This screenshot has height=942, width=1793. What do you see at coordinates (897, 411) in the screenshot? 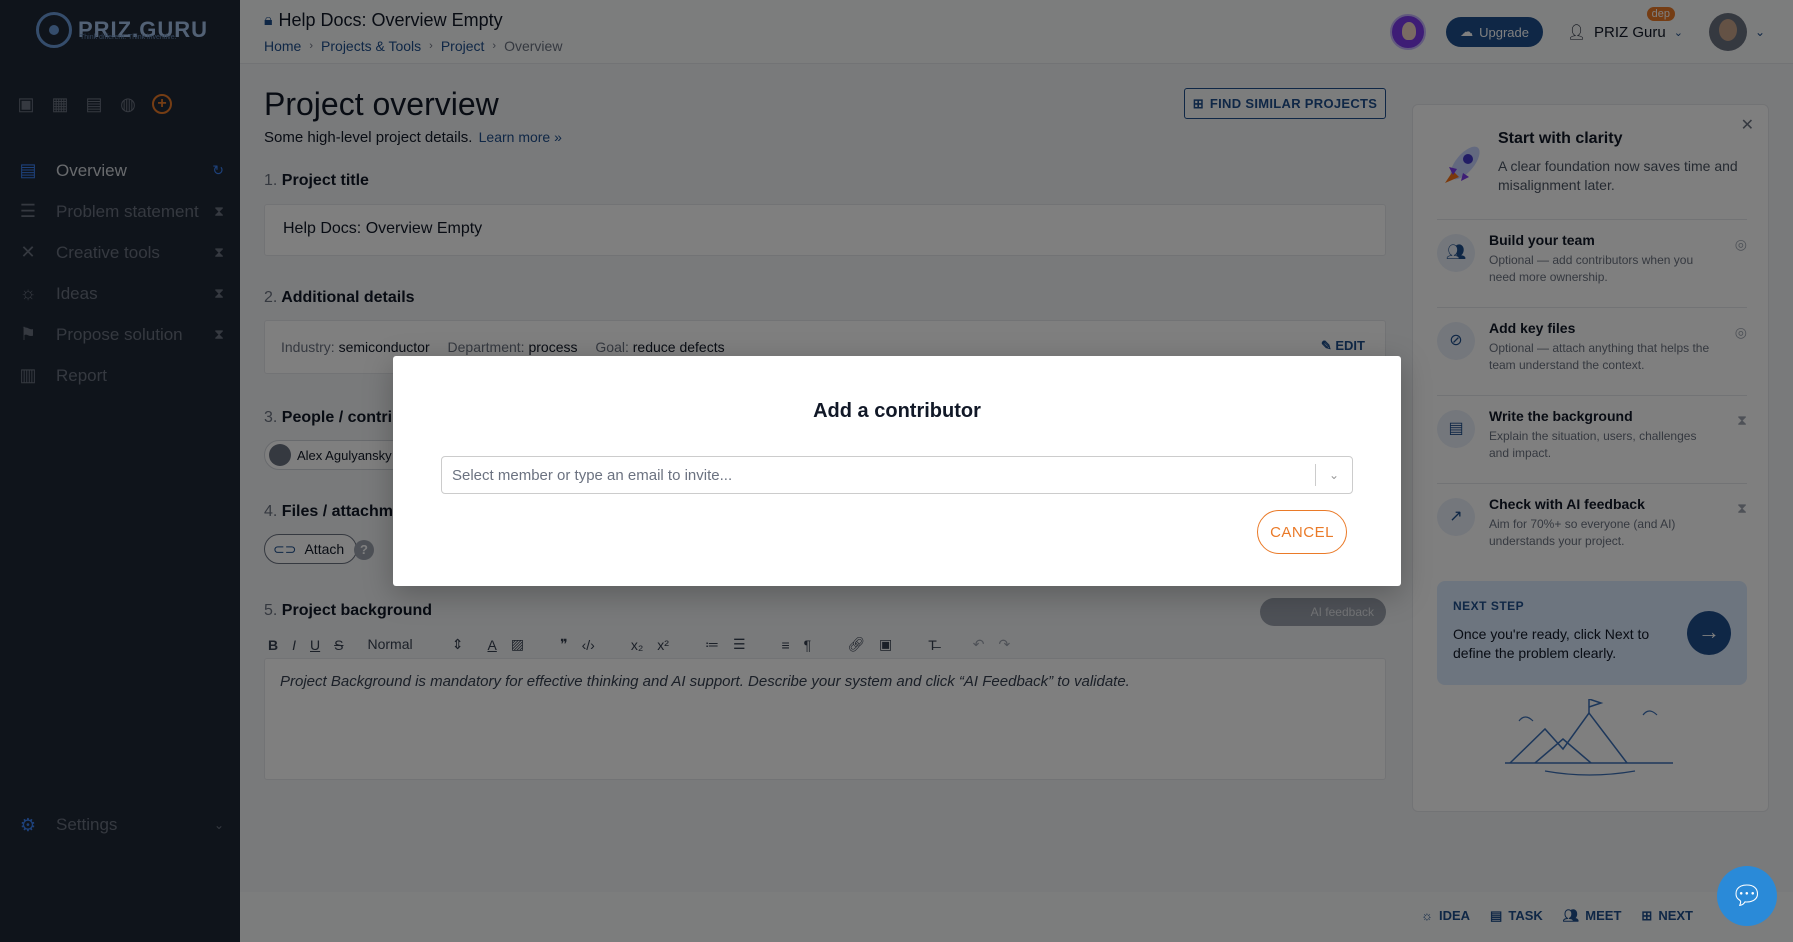
I see `dialog-title: Add a contributor` at bounding box center [897, 411].